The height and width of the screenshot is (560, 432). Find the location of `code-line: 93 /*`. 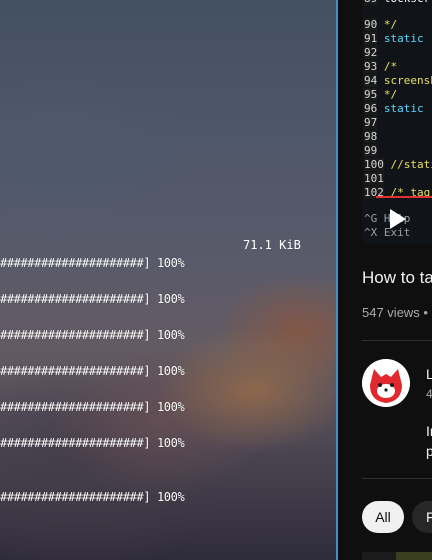

code-line: 93 /* is located at coordinates (381, 66).